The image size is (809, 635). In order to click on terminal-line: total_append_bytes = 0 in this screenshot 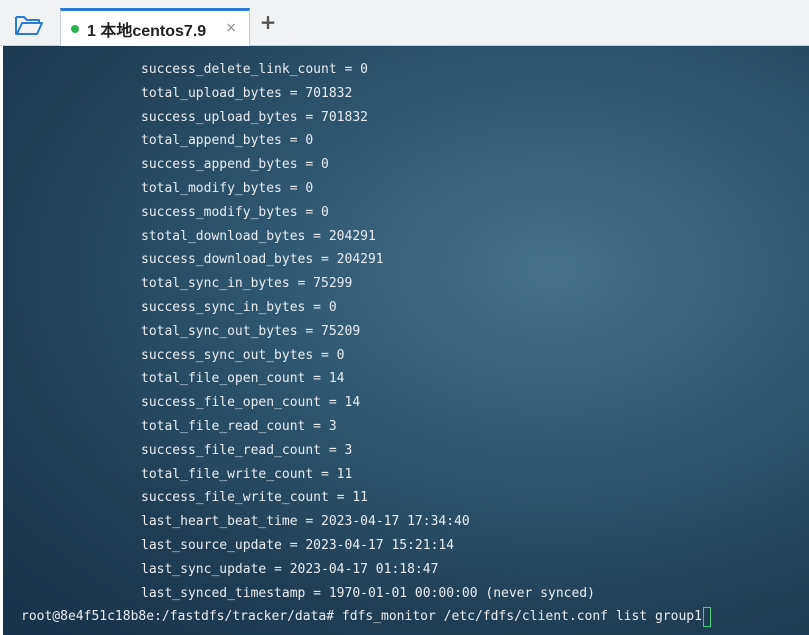, I will do `click(227, 141)`.